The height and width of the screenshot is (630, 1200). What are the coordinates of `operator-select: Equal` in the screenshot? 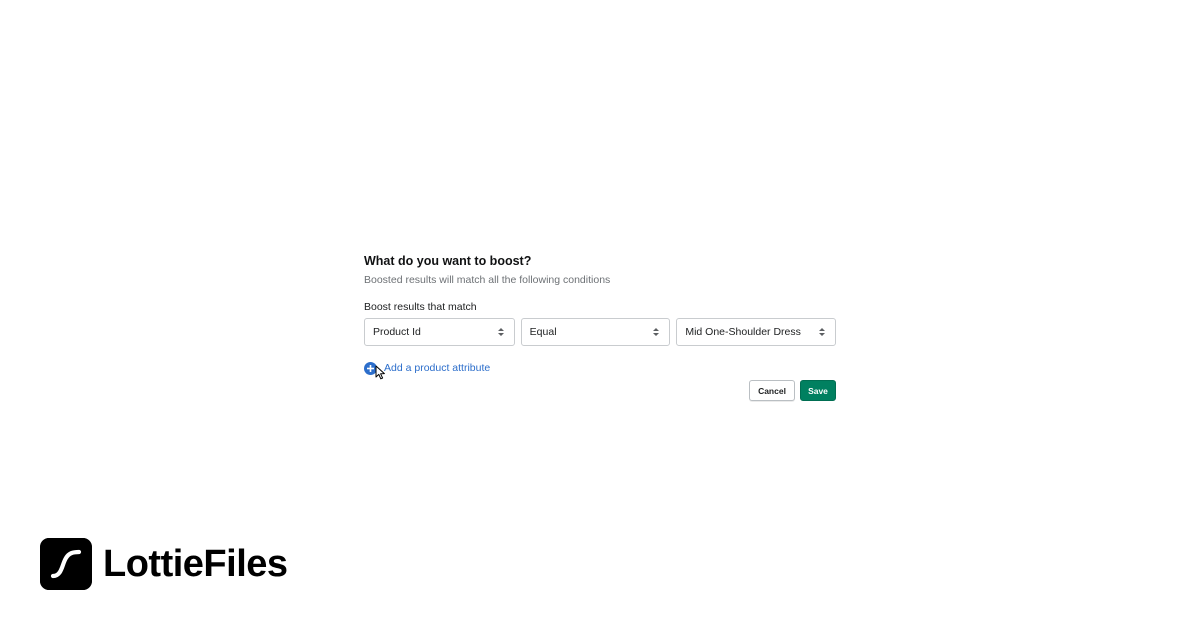 It's located at (595, 332).